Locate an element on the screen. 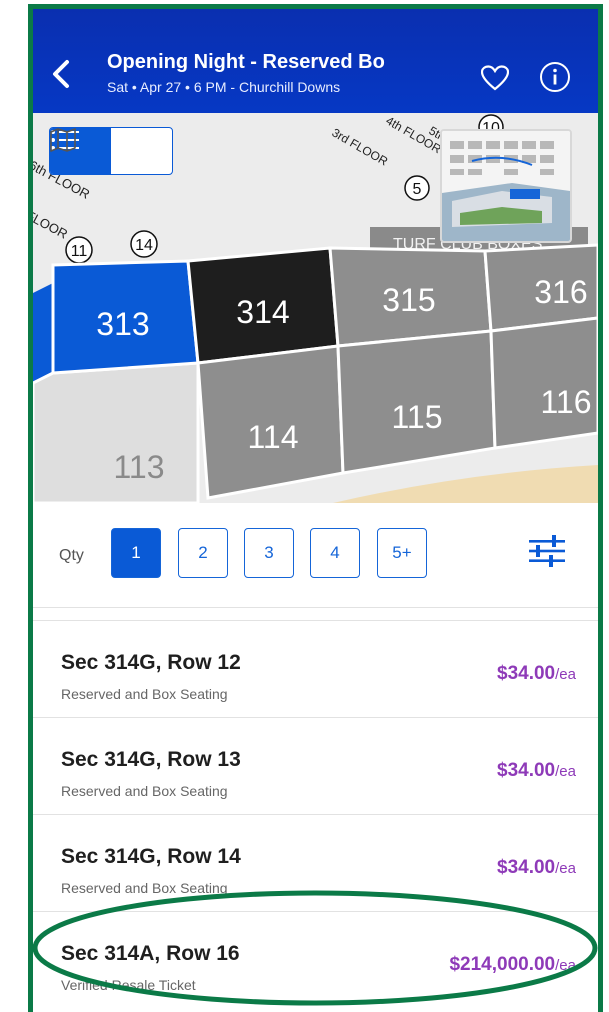 This screenshot has height=1012, width=609. map-marker: 14 is located at coordinates (144, 245).